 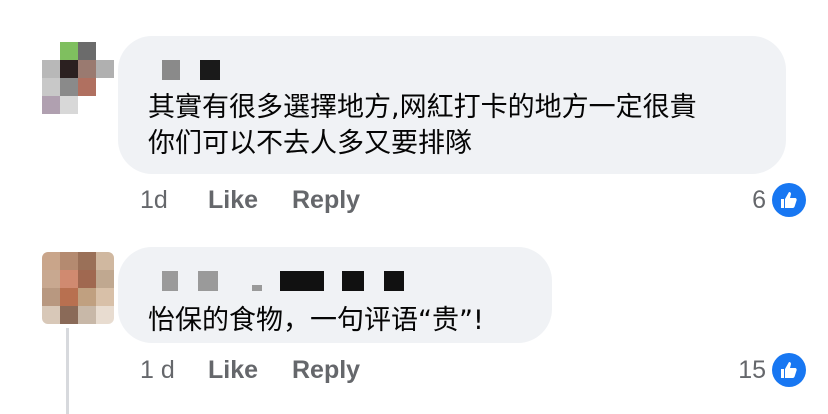 What do you see at coordinates (310, 143) in the screenshot?
I see `comment-text-line-2: 你们可以不去人多又要排隊` at bounding box center [310, 143].